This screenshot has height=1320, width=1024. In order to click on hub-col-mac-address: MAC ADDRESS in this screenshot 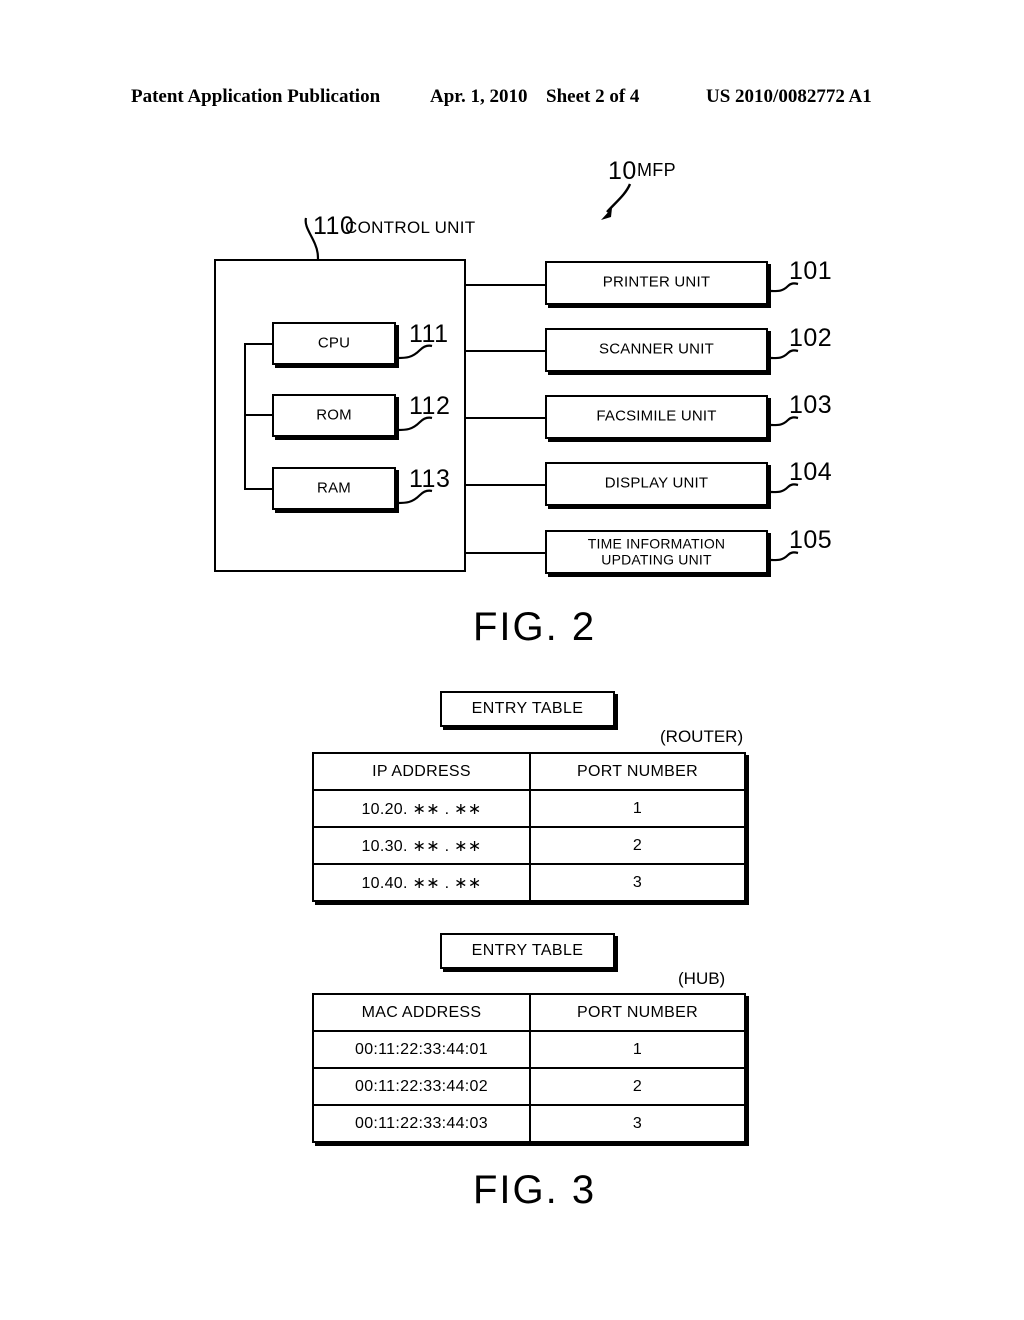, I will do `click(421, 1012)`.